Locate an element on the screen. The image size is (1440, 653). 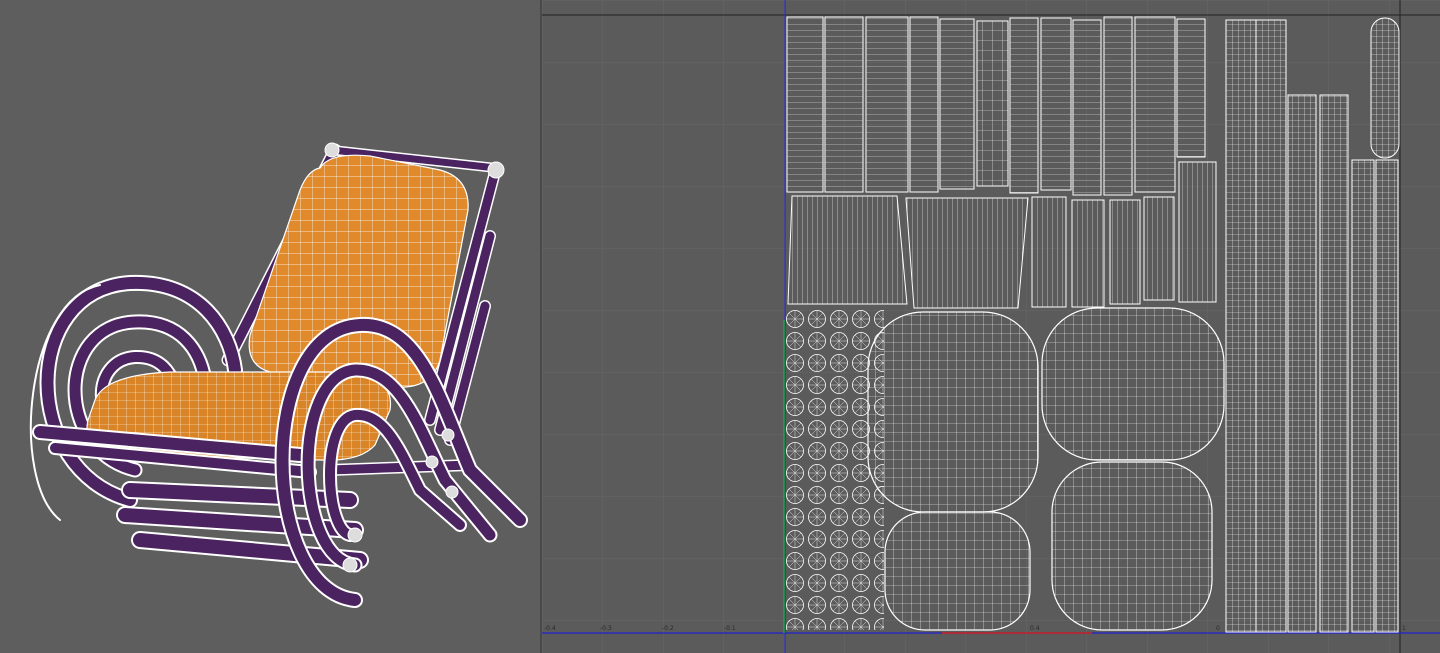
uv-shells-long-strips is located at coordinates (1312, 325).